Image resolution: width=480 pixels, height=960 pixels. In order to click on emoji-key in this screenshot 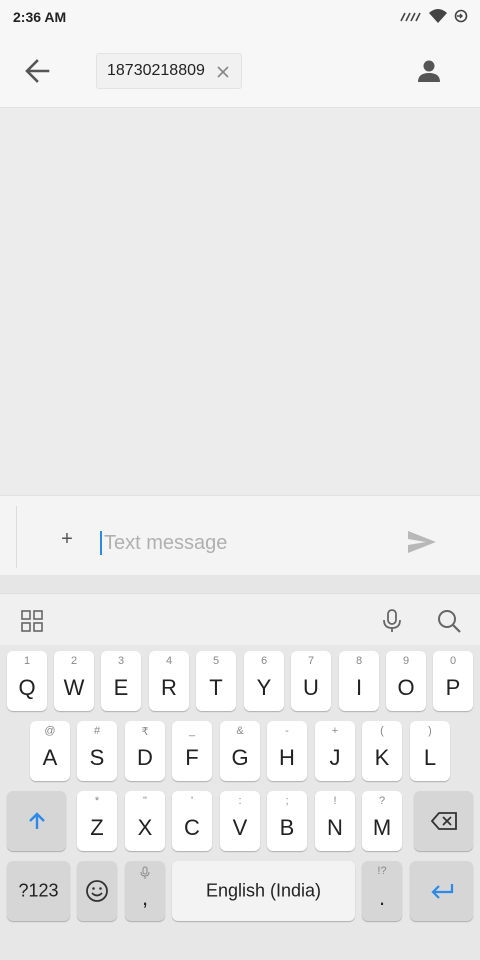, I will do `click(97, 891)`.